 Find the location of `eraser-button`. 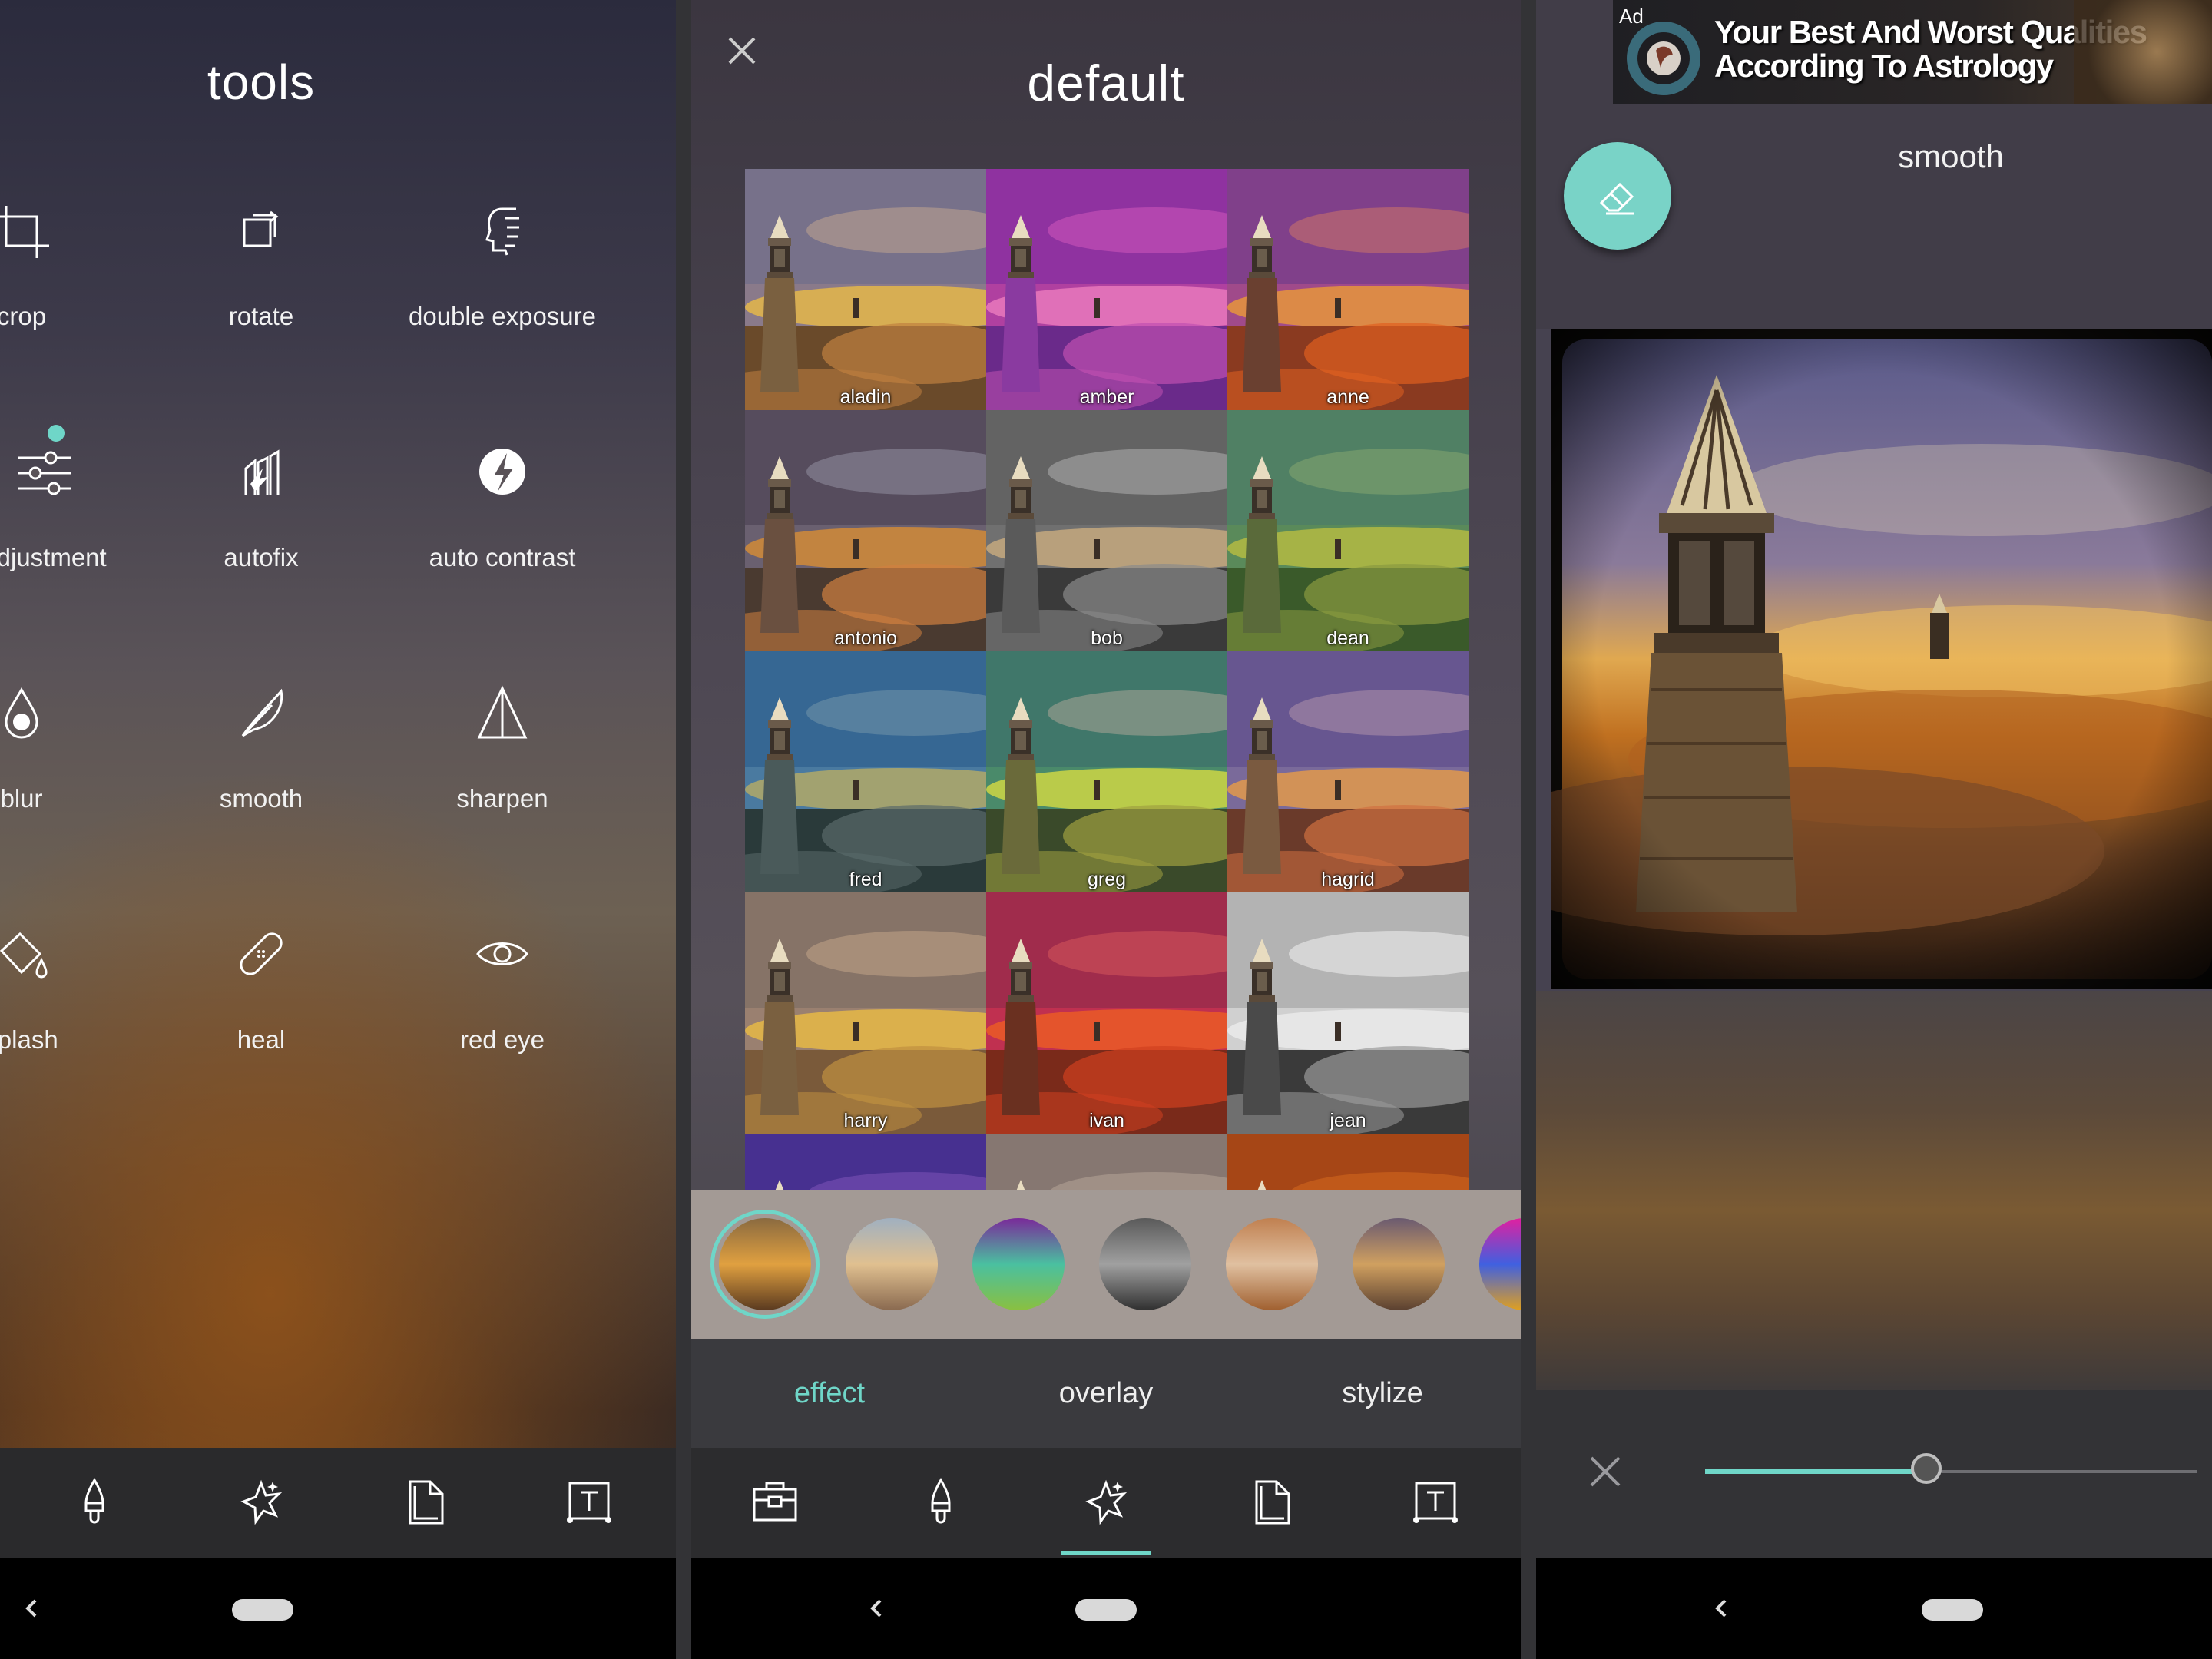

eraser-button is located at coordinates (1618, 196).